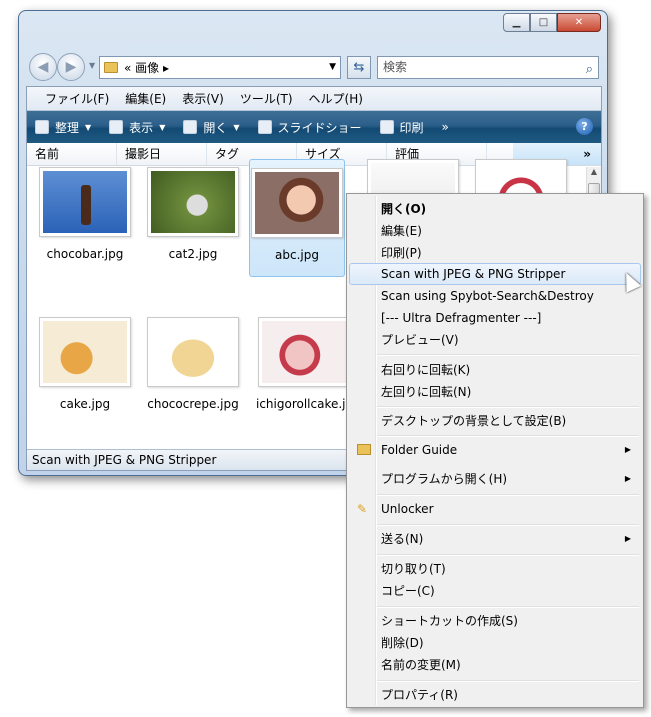  Describe the element at coordinates (495, 643) in the screenshot. I see `menu-item-delete: 削除(D)` at that location.